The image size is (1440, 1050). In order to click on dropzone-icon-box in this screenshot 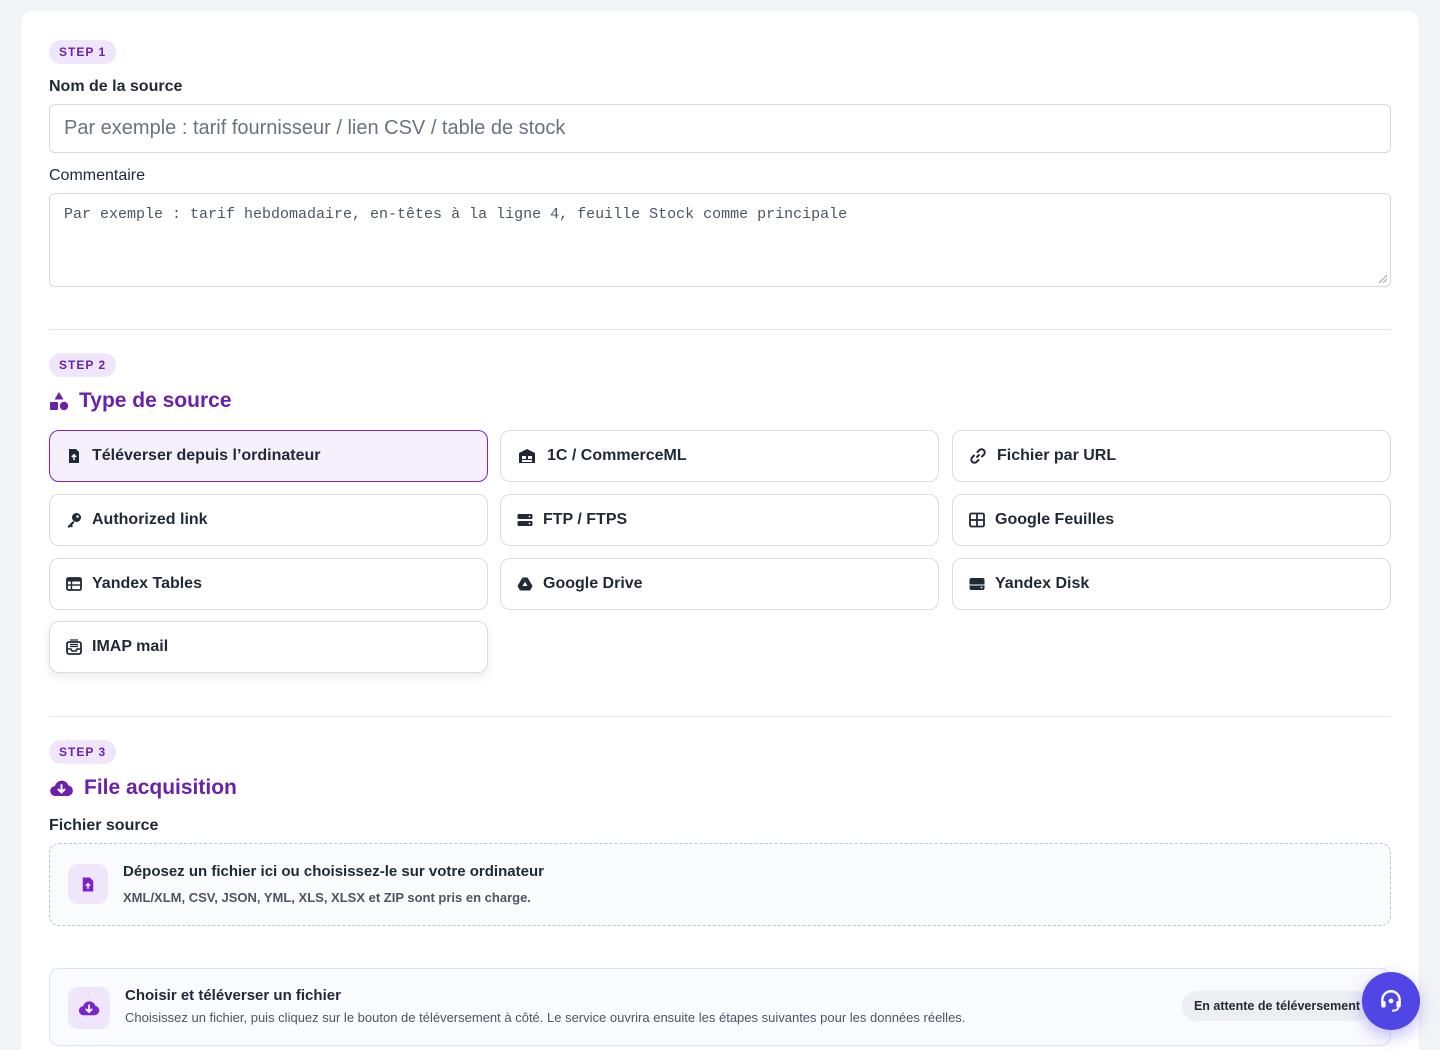, I will do `click(88, 884)`.